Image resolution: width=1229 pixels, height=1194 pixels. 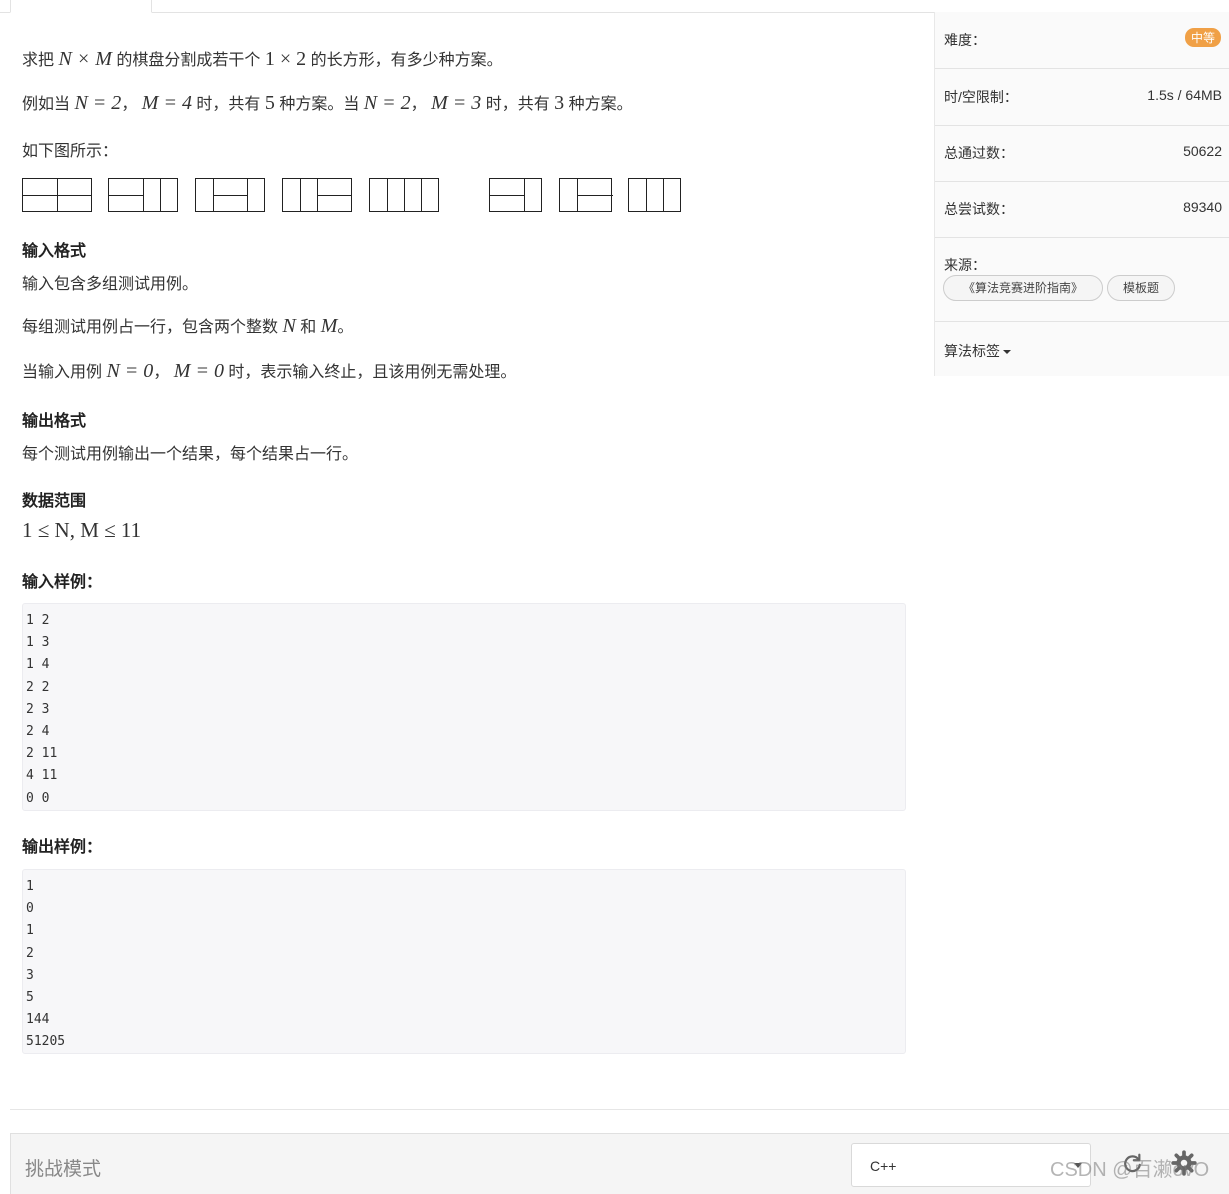 I want to click on data-range-heading: 数据范围, so click(x=54, y=501).